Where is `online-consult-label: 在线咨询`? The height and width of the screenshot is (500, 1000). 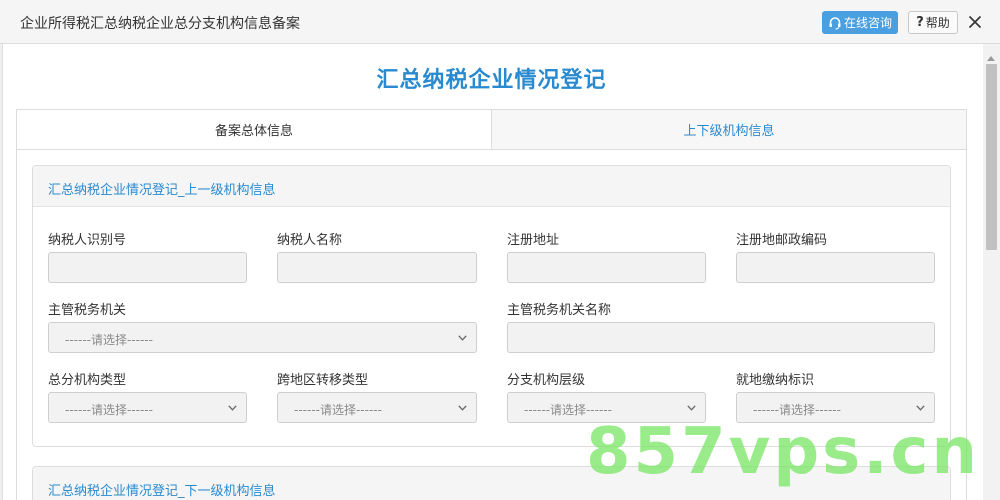
online-consult-label: 在线咨询 is located at coordinates (867, 23).